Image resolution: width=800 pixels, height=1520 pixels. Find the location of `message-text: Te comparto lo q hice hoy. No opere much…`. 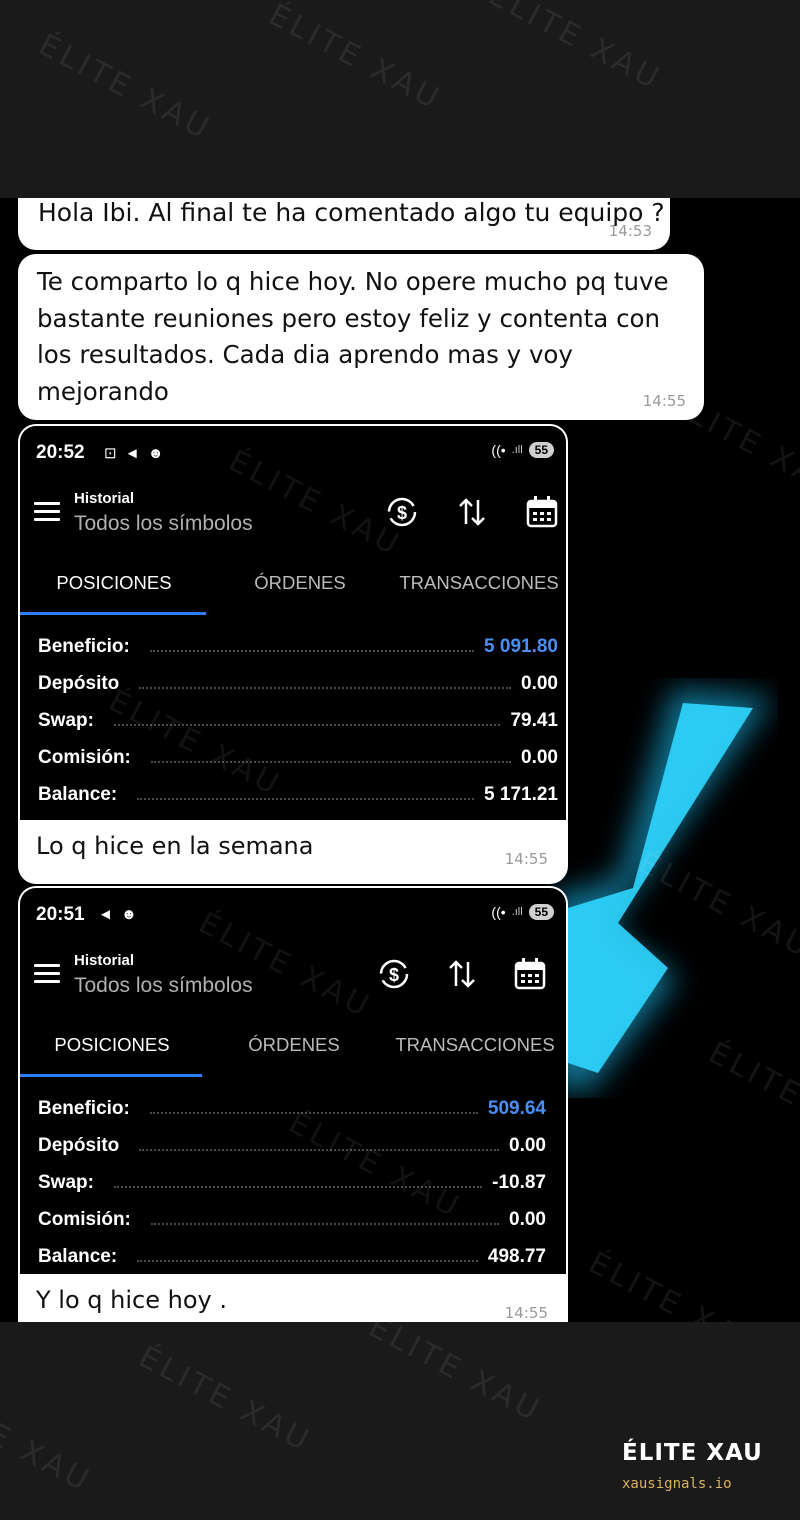

message-text: Te comparto lo q hice hoy. No opere much… is located at coordinates (353, 336).